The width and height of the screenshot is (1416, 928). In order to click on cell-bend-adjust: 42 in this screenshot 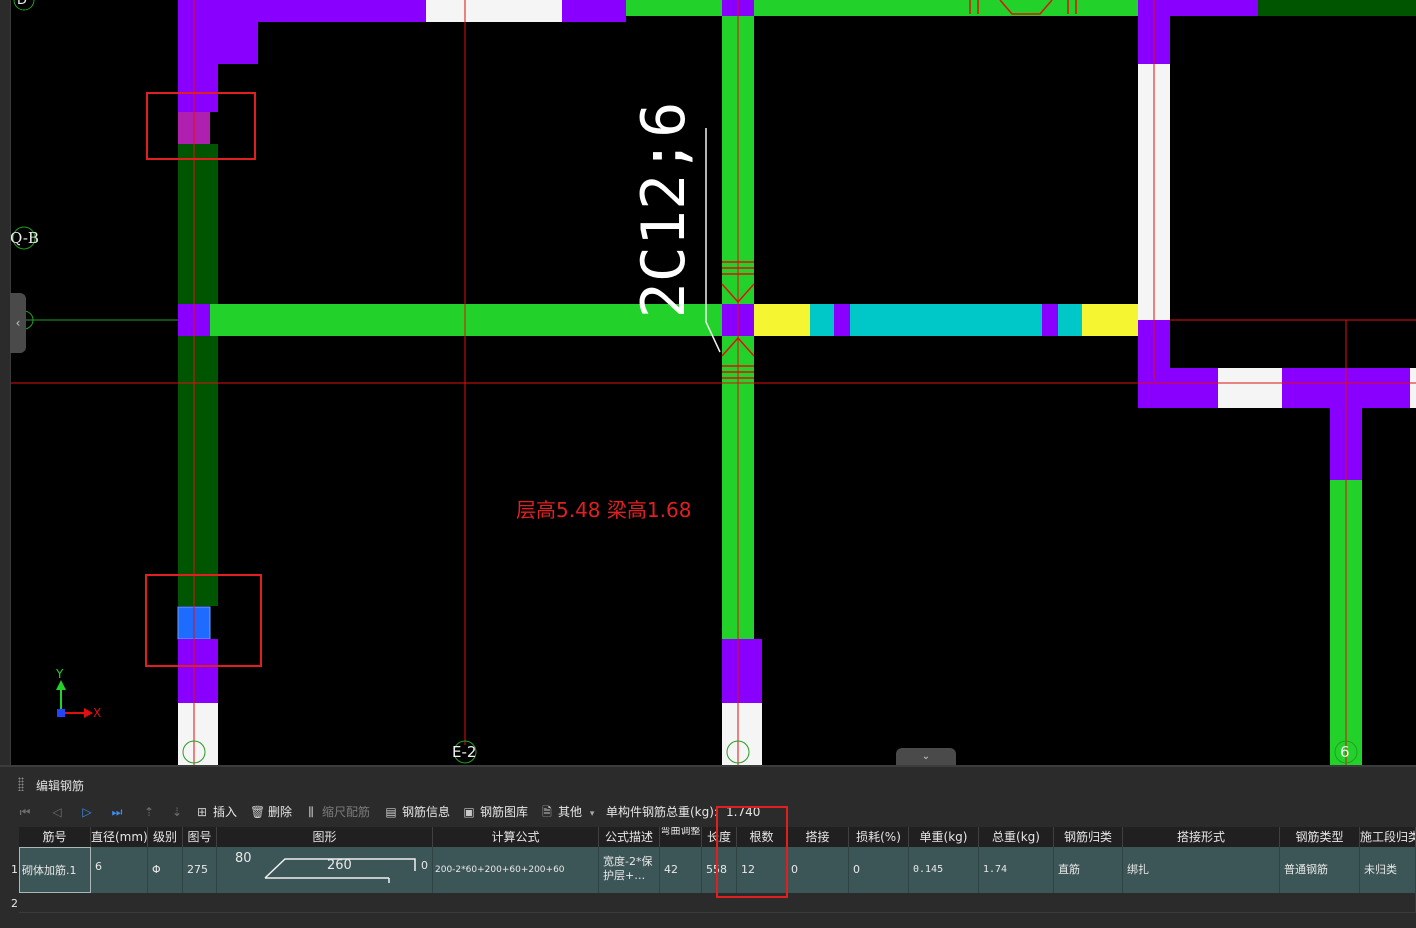, I will do `click(681, 870)`.